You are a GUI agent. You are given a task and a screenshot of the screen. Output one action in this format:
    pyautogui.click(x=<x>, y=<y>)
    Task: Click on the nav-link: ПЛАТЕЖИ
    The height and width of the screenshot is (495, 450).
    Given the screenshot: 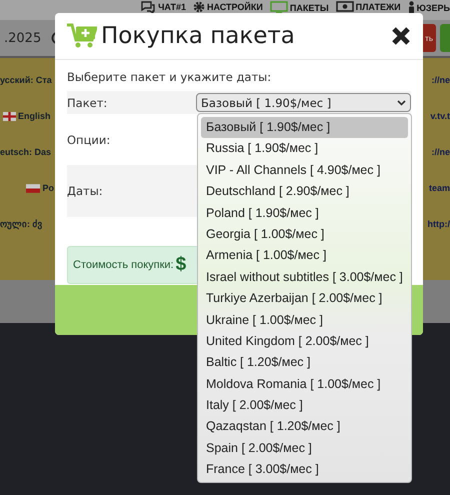 What is the action you would take?
    pyautogui.click(x=368, y=6)
    